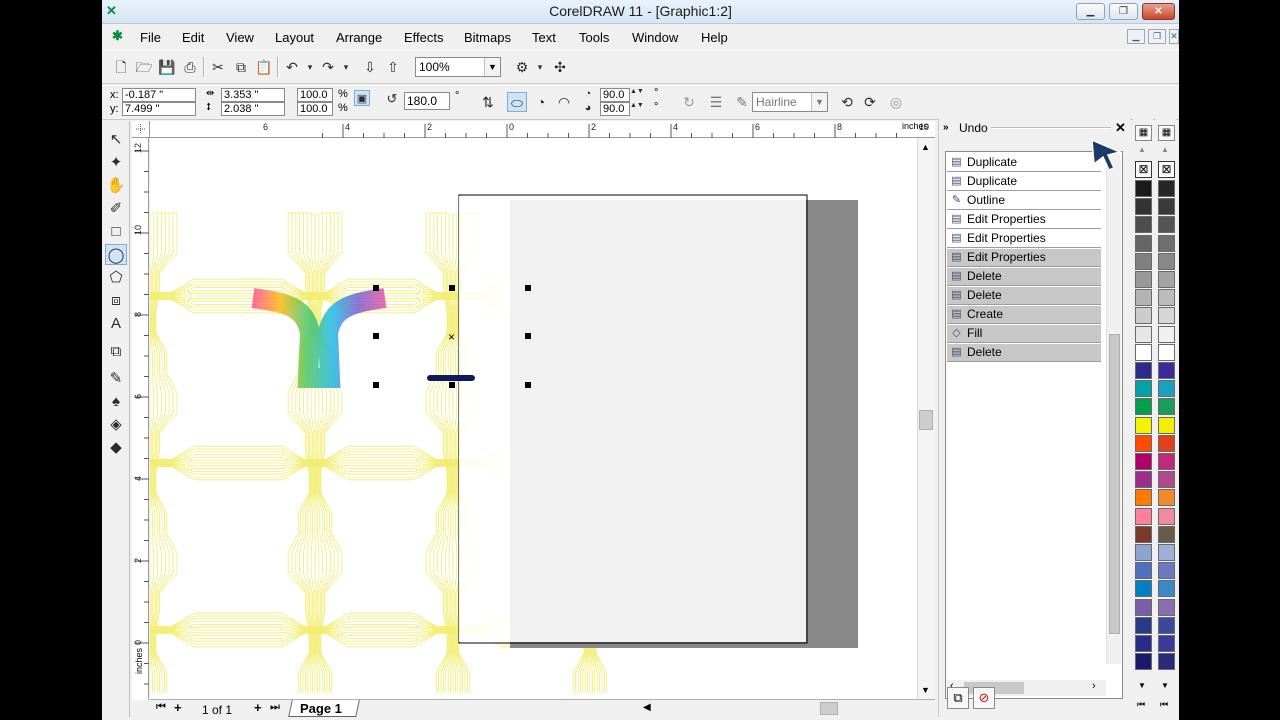 This screenshot has width=1280, height=720. What do you see at coordinates (1120, 128) in the screenshot?
I see `close-docker-icon: ✕` at bounding box center [1120, 128].